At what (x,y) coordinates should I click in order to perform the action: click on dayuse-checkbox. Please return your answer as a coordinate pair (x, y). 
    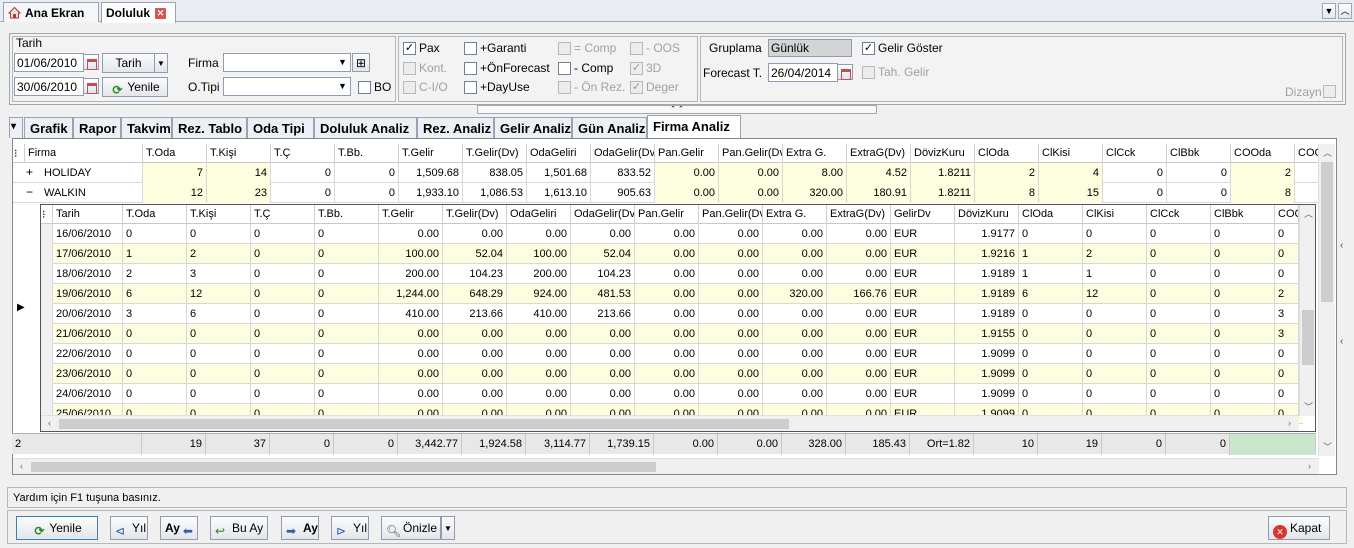
    Looking at the image, I should click on (470, 87).